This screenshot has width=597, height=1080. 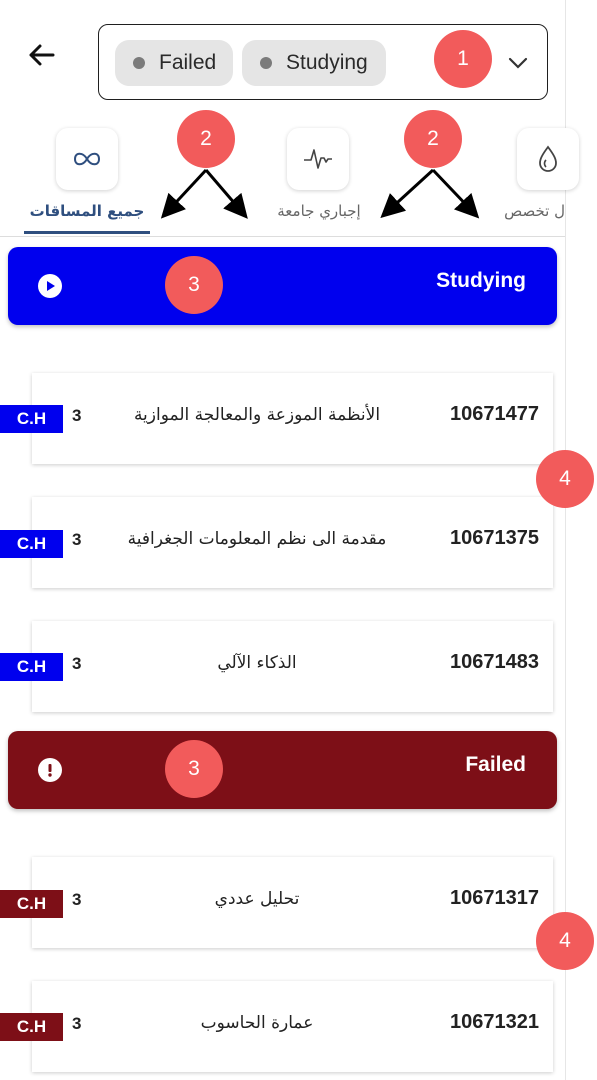 I want to click on course-card: 10671317 تحليل عددي 3, so click(x=292, y=902).